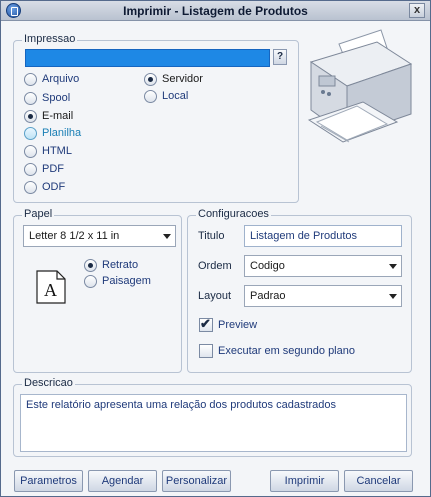 This screenshot has width=431, height=497. I want to click on papel-label: Papel, so click(38, 214).